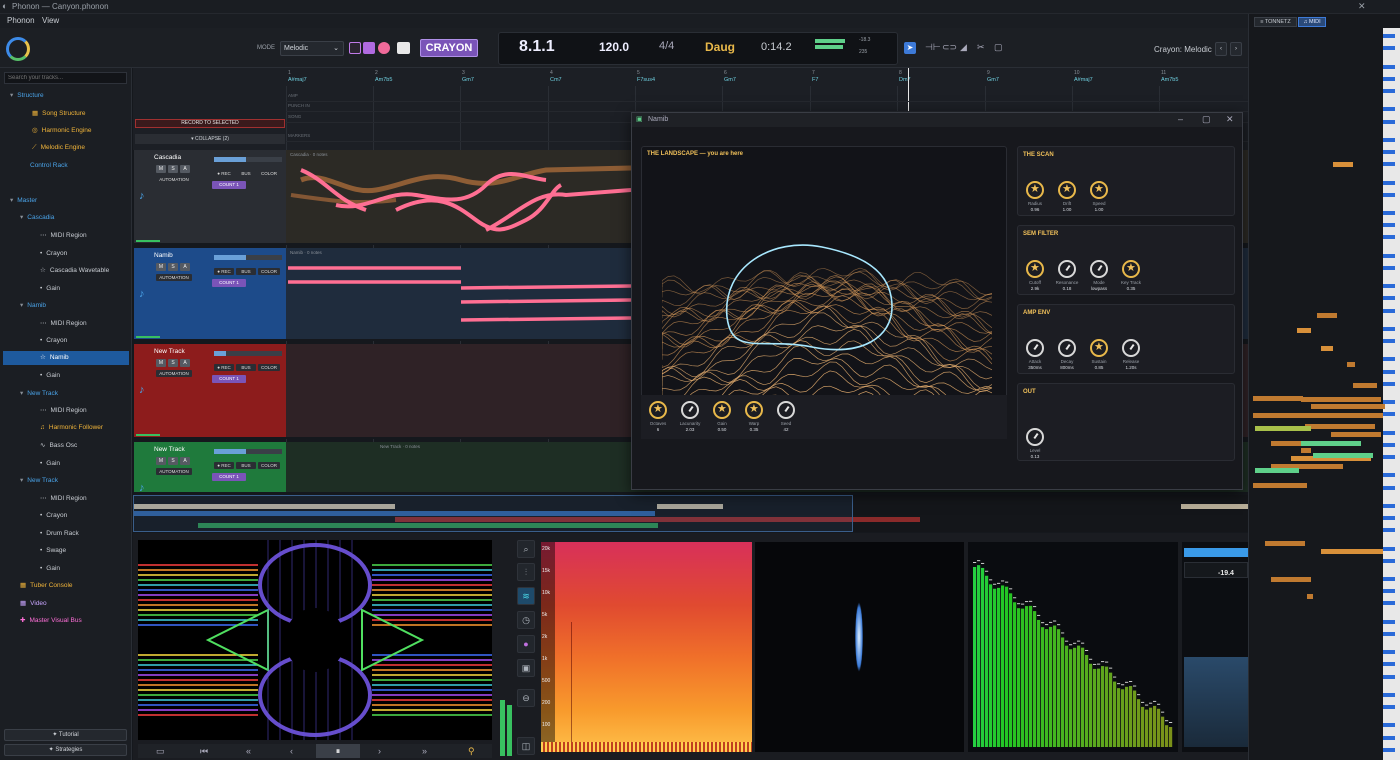 The image size is (1400, 760). Describe the element at coordinates (65, 78) in the screenshot. I see `search-input` at that location.